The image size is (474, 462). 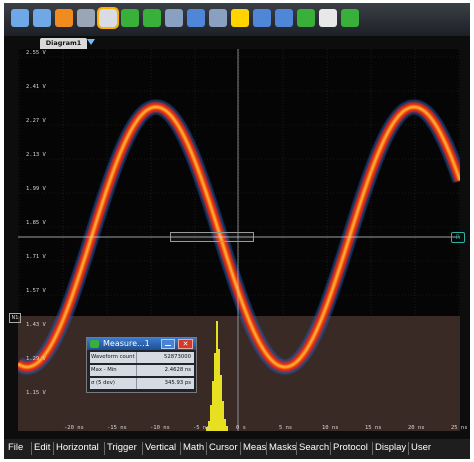 What do you see at coordinates (174, 18) in the screenshot?
I see `waveform-icon` at bounding box center [174, 18].